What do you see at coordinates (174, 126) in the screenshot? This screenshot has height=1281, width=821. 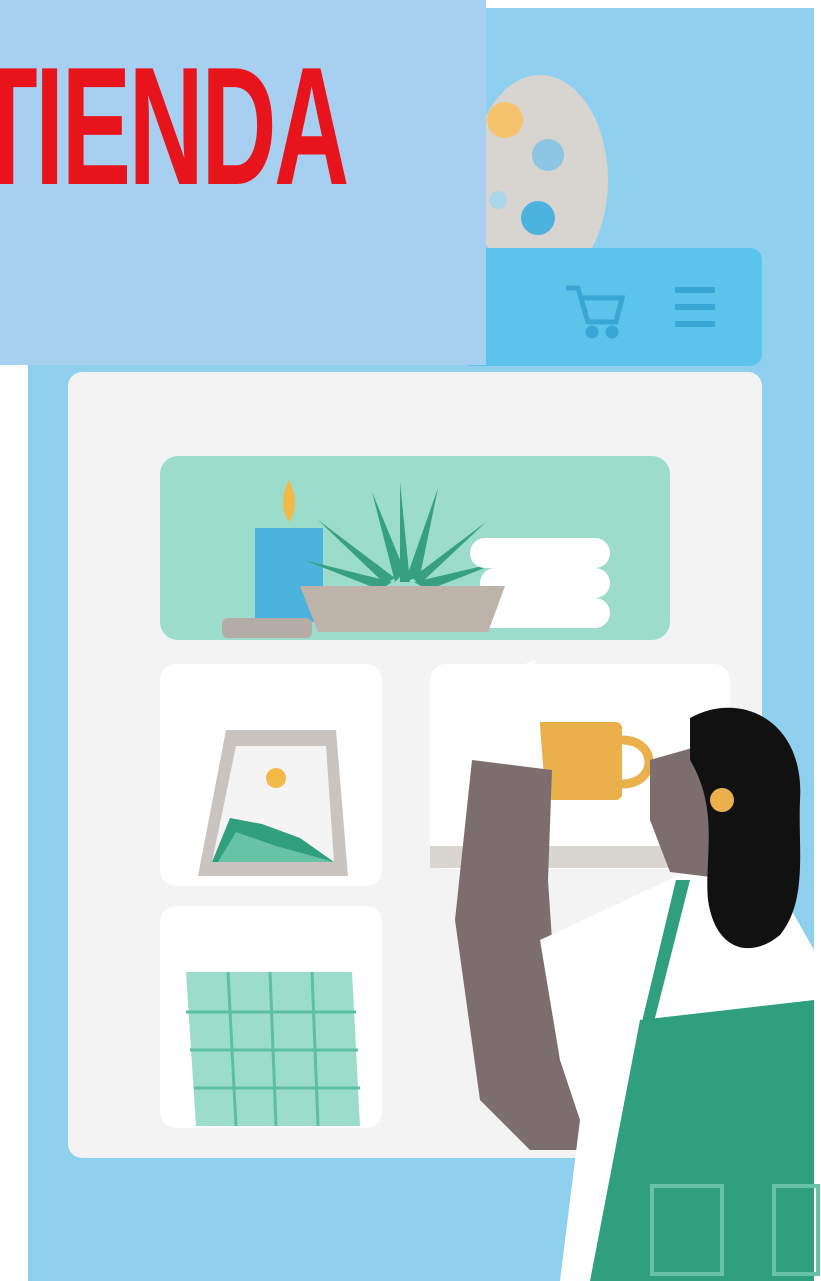 I see `page-title: TIENDA` at bounding box center [174, 126].